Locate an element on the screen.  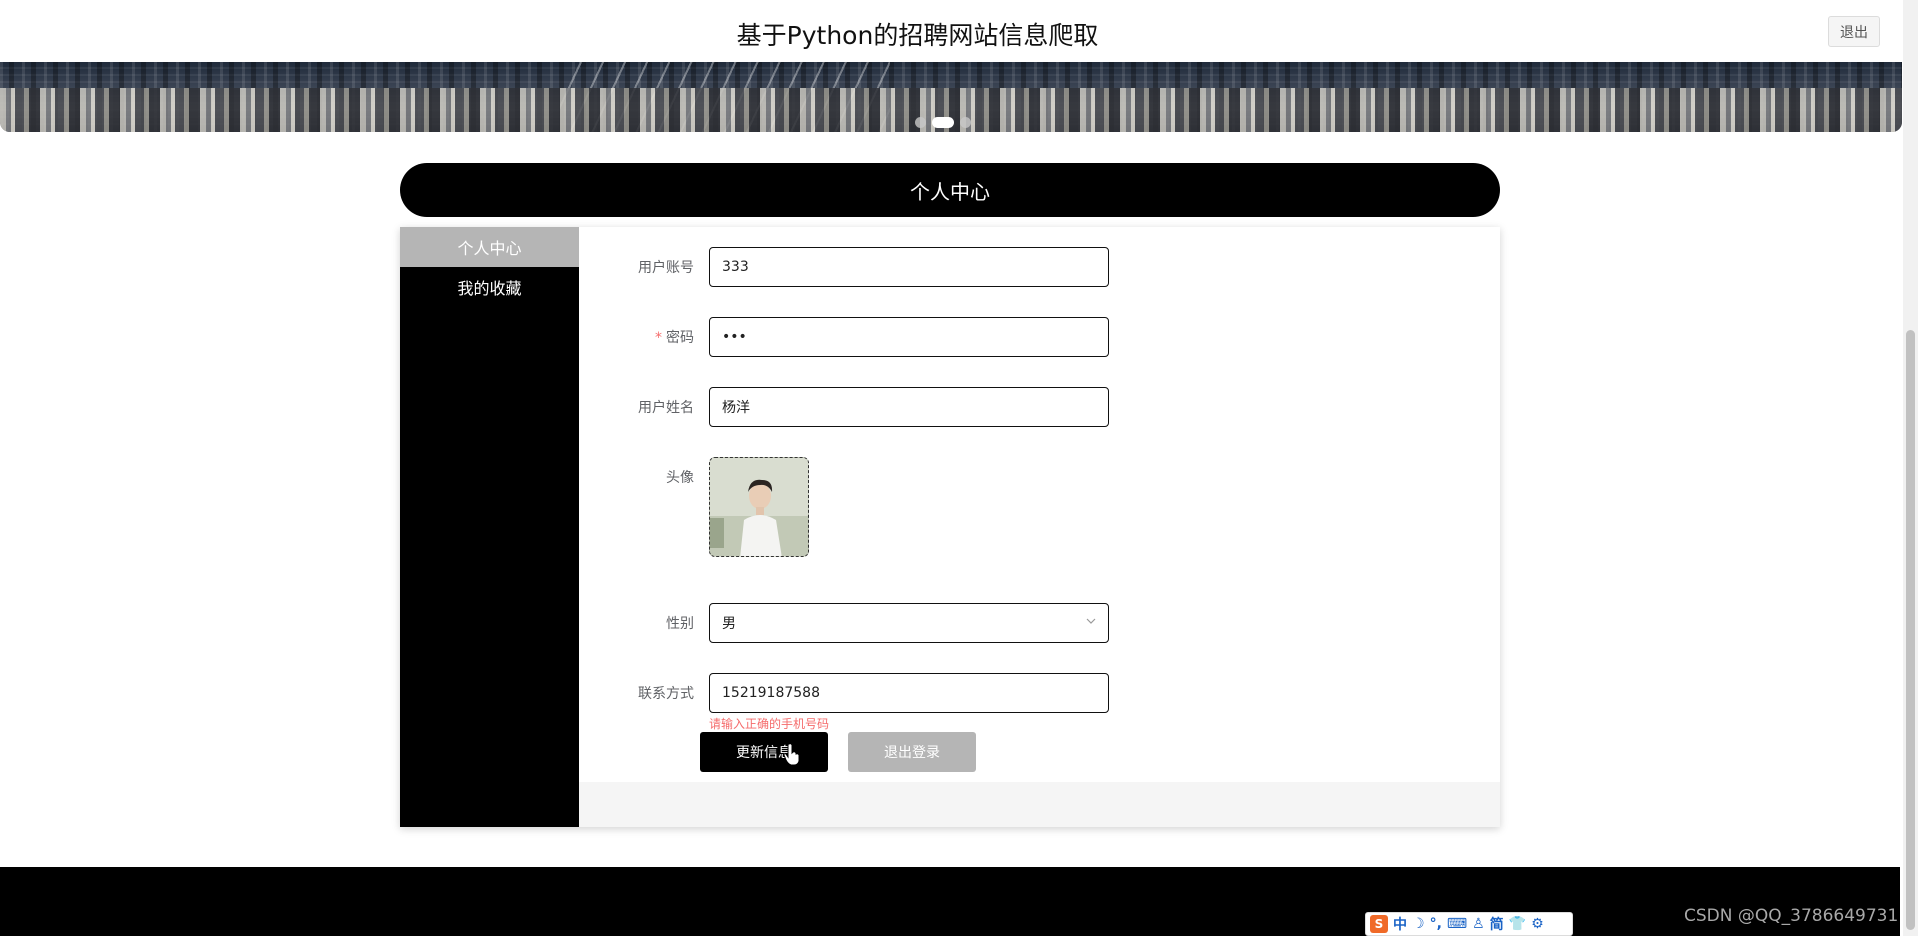
gender-selected-value: 男 is located at coordinates (729, 624).